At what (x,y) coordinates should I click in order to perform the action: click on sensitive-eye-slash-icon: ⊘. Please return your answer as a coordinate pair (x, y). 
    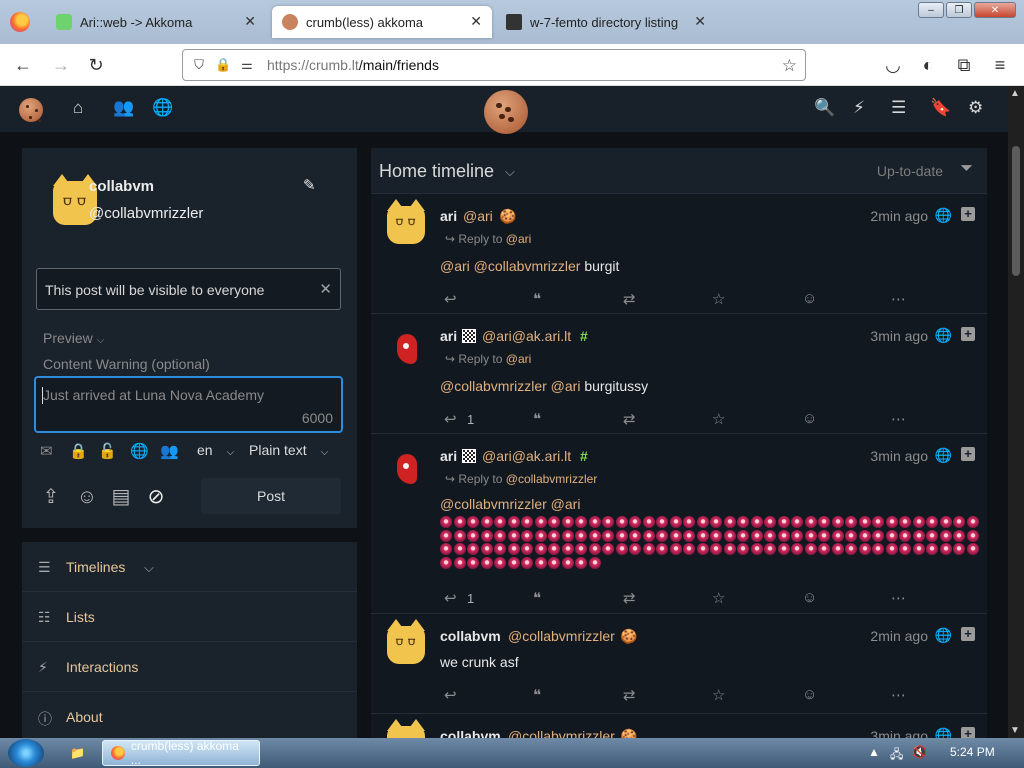
    Looking at the image, I should click on (156, 497).